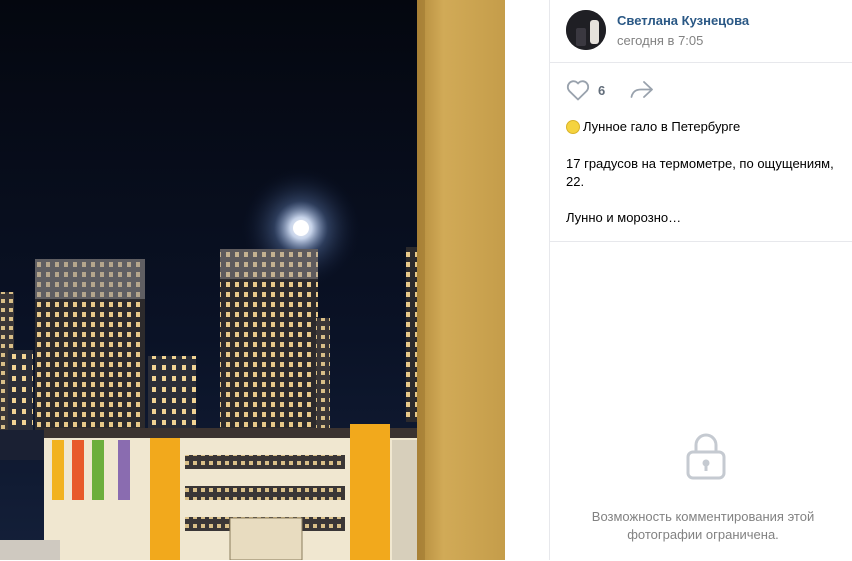  Describe the element at coordinates (602, 90) in the screenshot. I see `like-count: 6` at that location.